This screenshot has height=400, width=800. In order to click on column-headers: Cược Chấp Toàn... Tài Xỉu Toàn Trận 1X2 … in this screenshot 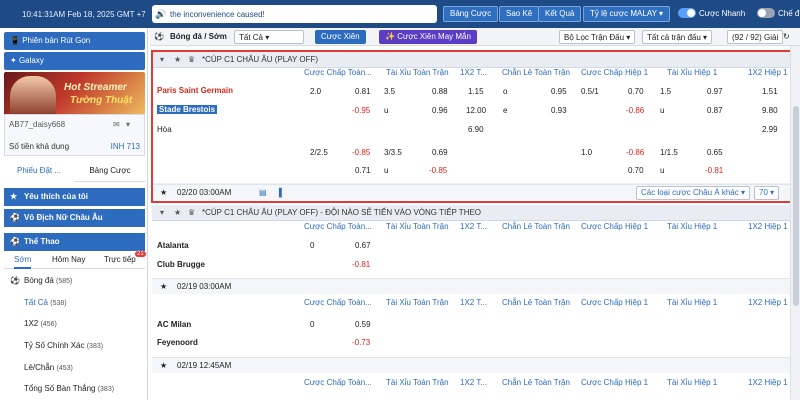, I will do `click(476, 228)`.